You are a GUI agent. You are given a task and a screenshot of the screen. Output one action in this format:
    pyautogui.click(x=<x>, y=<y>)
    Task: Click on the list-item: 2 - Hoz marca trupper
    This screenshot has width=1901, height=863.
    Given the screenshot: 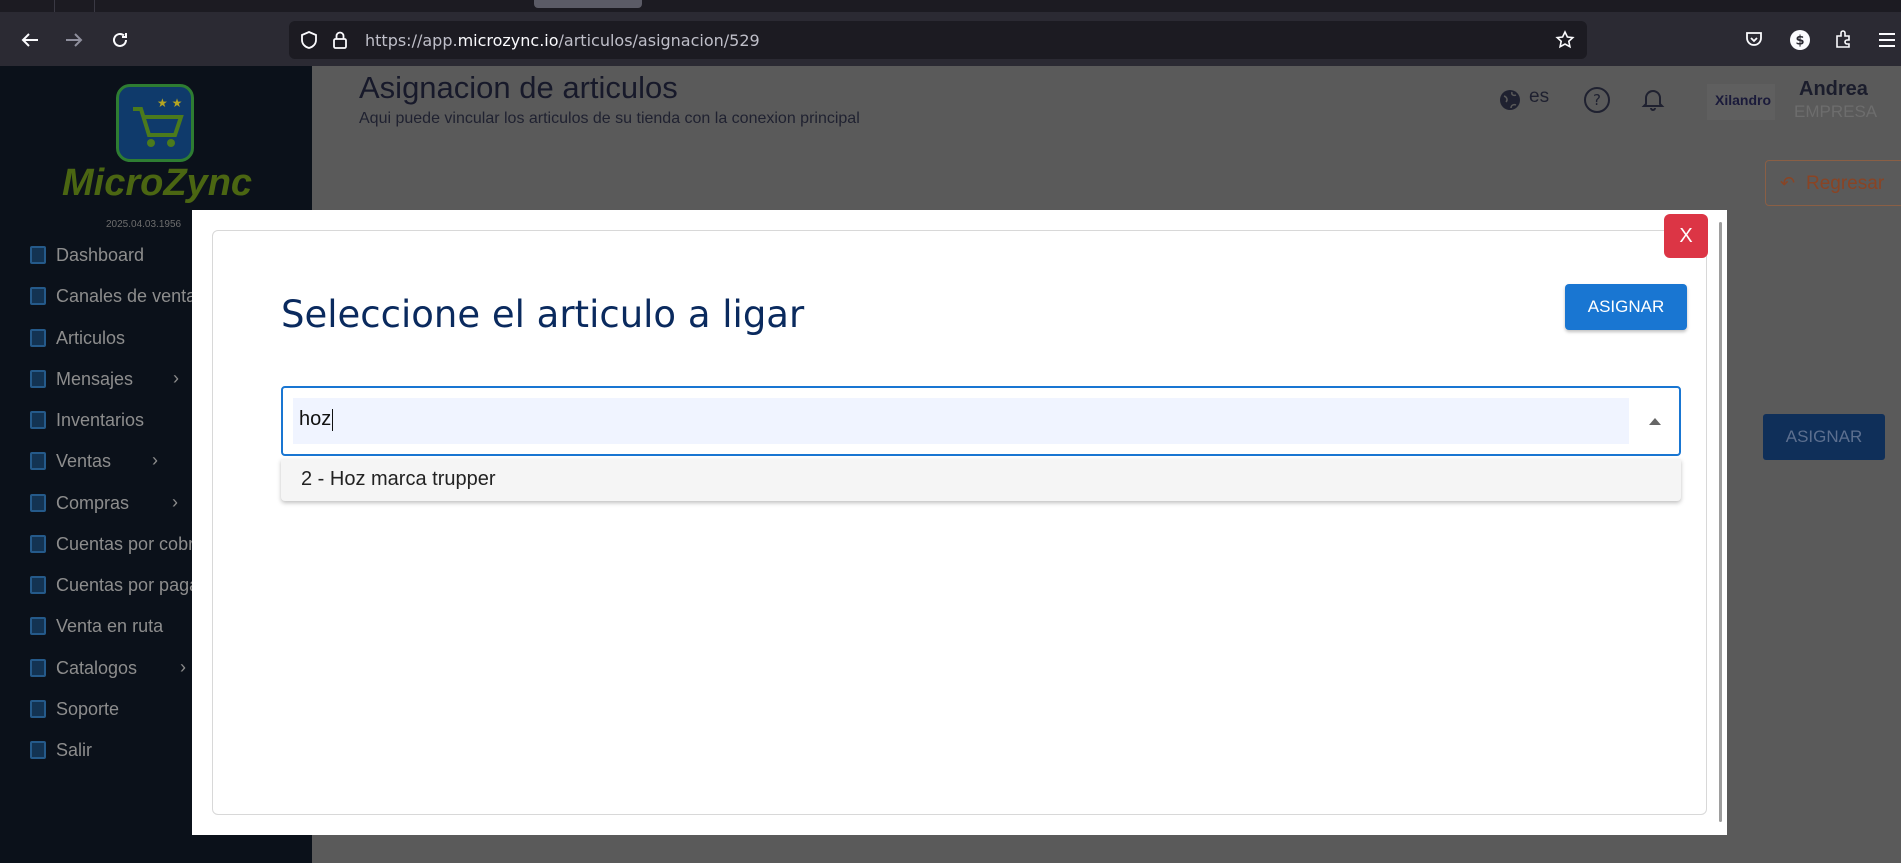 What is the action you would take?
    pyautogui.click(x=398, y=479)
    